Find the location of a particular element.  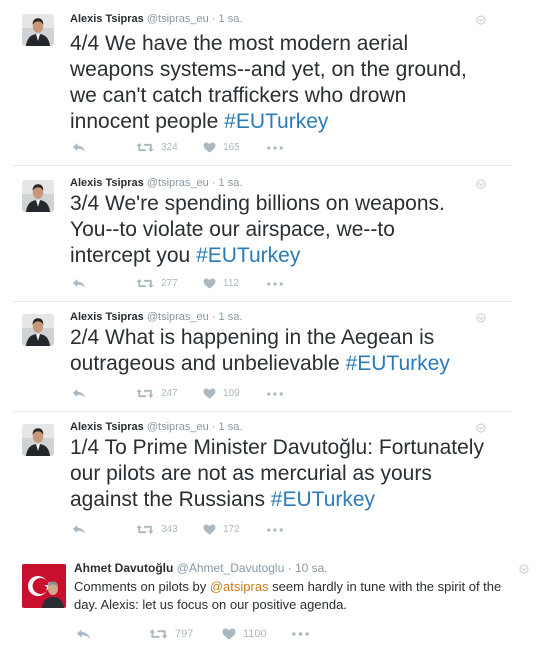

like-button: 112 is located at coordinates (221, 283).